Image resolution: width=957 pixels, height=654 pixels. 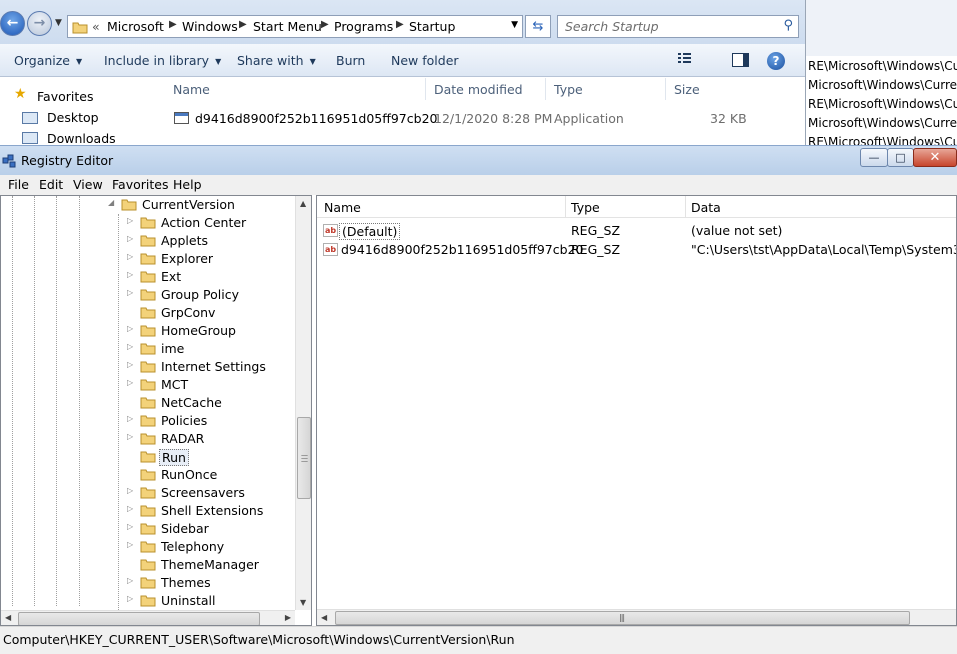 I want to click on column-size: Size, so click(x=687, y=89).